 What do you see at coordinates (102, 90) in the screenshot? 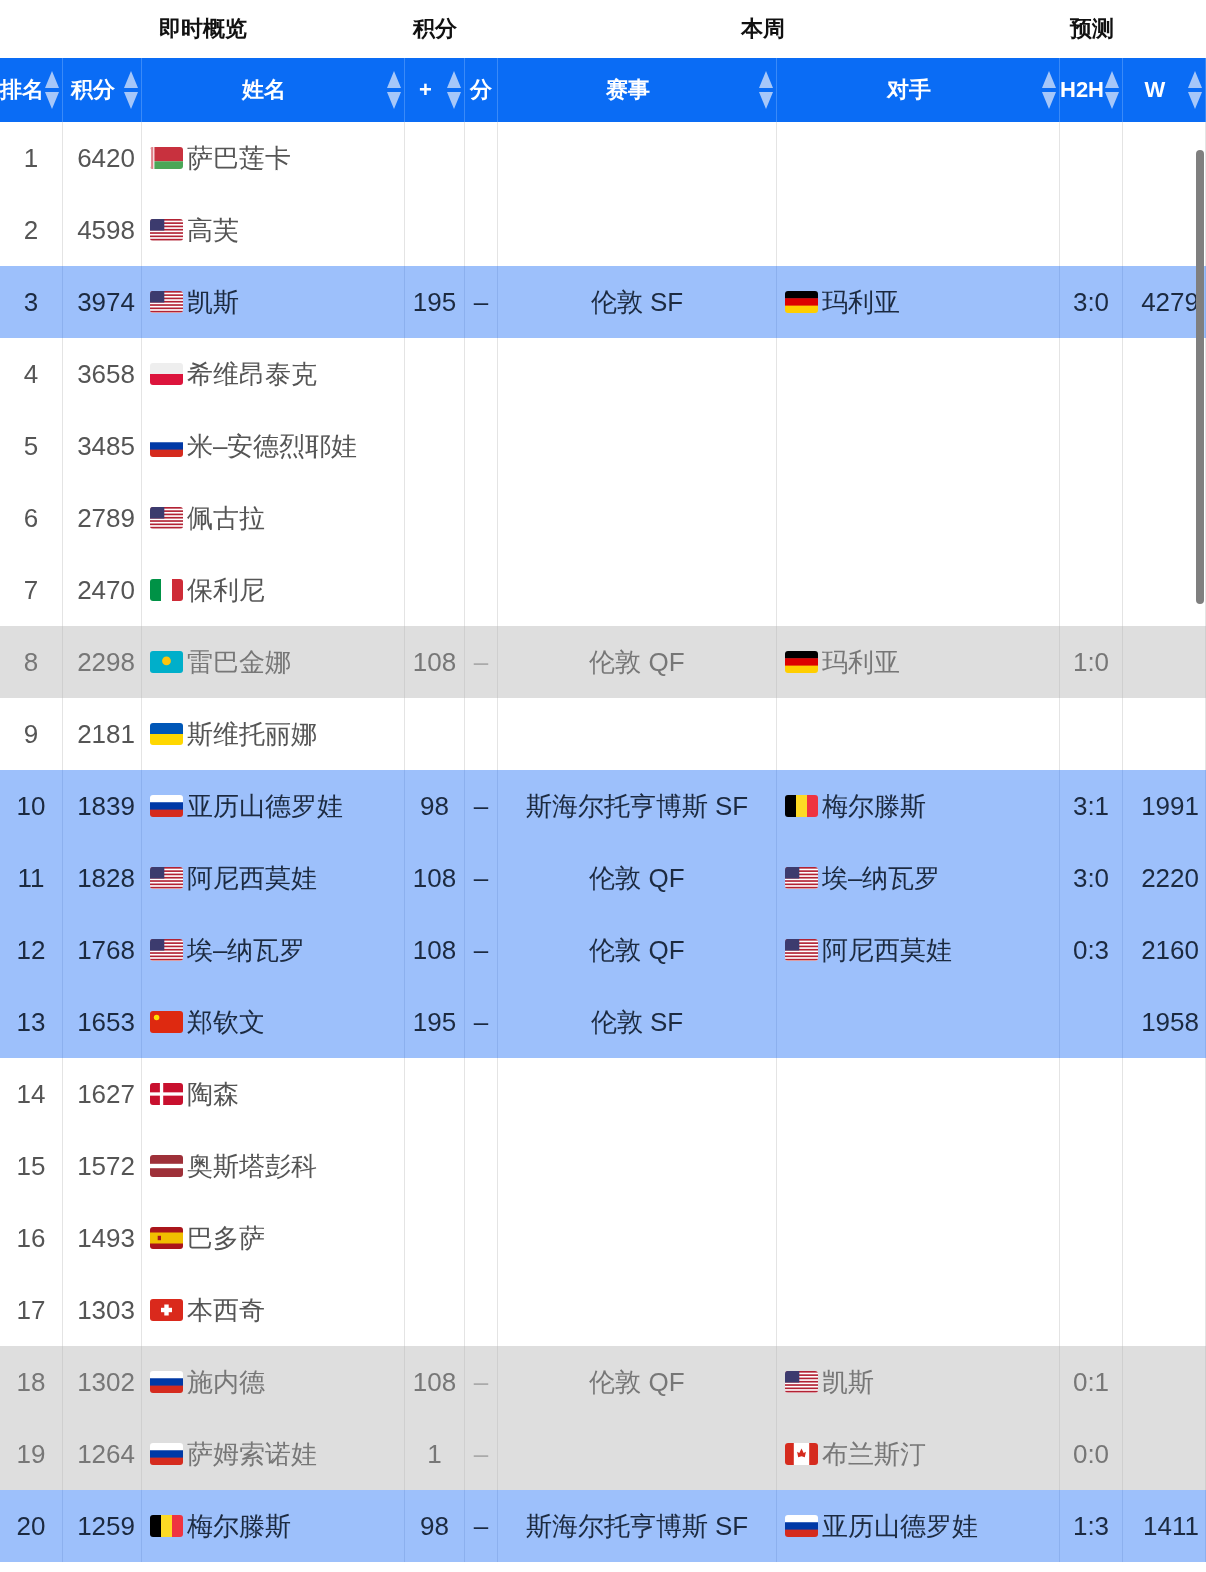
I see `column-header: 积分` at bounding box center [102, 90].